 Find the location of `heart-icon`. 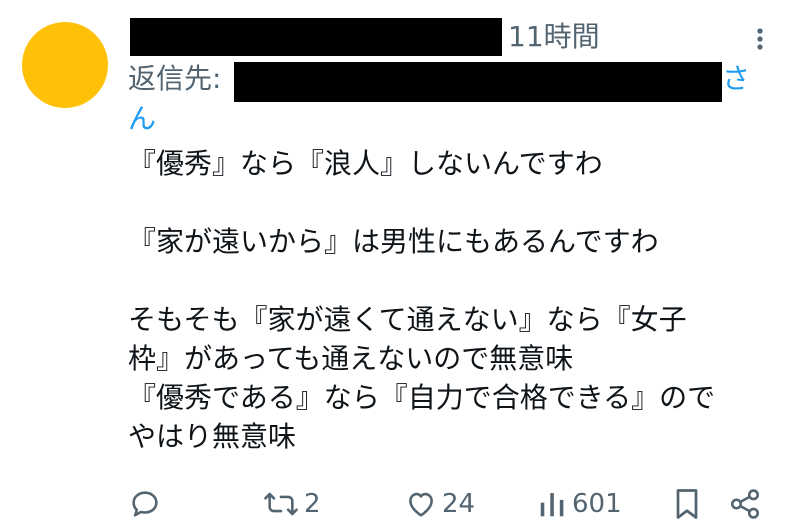

heart-icon is located at coordinates (421, 504).